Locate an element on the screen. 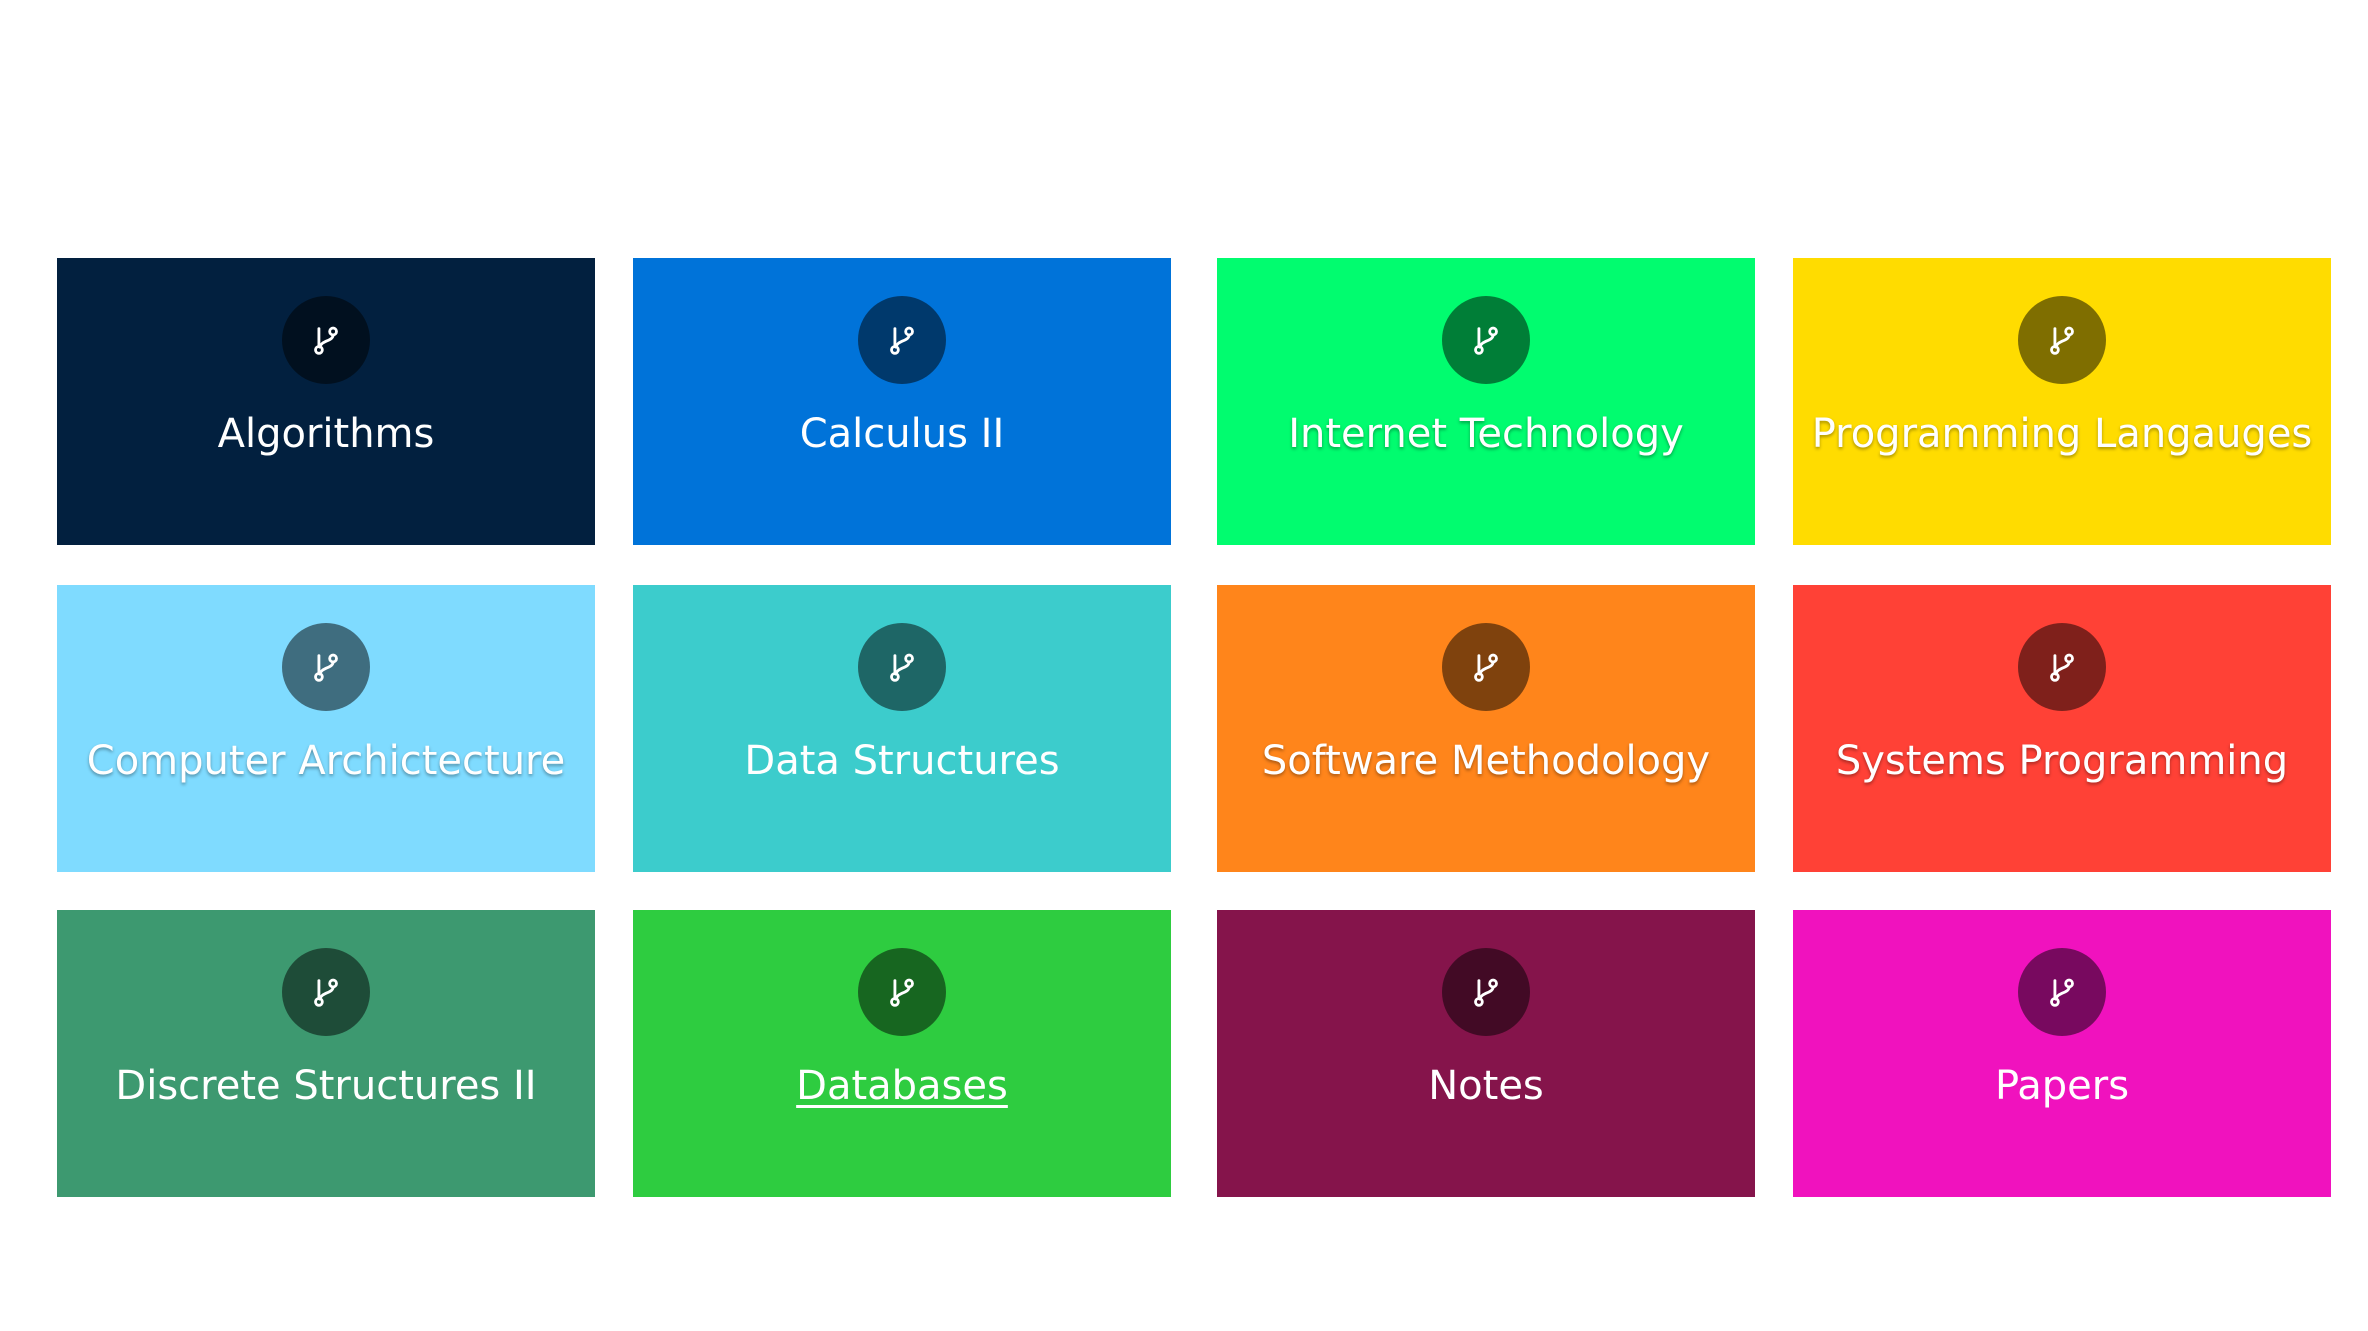 Image resolution: width=2368 pixels, height=1331 pixels. card-programming-languages: Programming Langauges is located at coordinates (2062, 401).